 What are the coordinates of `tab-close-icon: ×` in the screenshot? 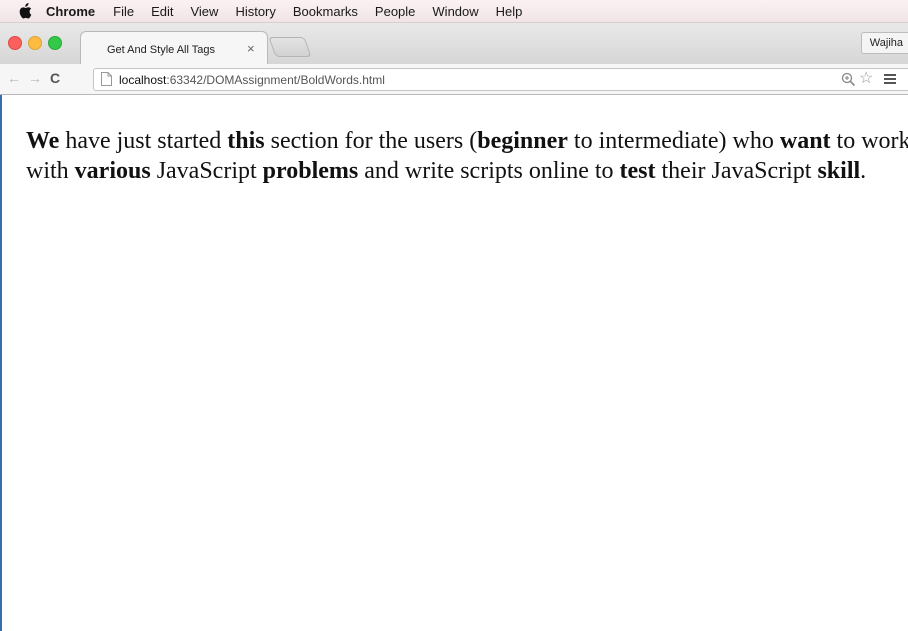 It's located at (251, 48).